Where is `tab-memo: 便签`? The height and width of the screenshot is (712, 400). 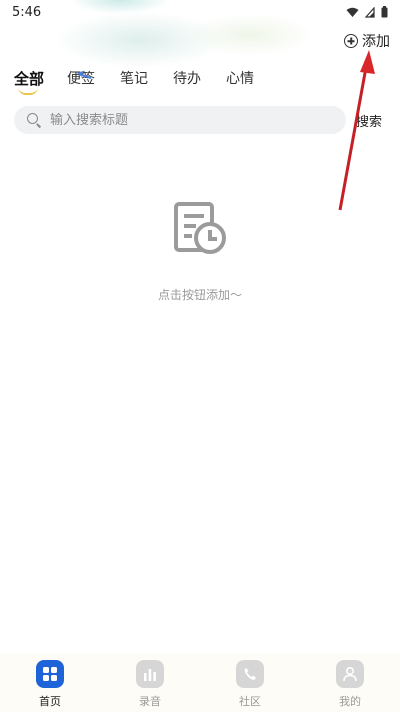
tab-memo: 便签 is located at coordinates (93, 80).